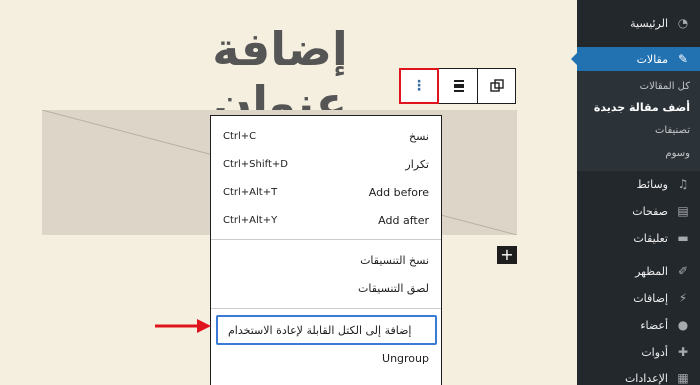 The width and height of the screenshot is (700, 385). Describe the element at coordinates (398, 192) in the screenshot. I see `menu-item-label: Add before` at that location.